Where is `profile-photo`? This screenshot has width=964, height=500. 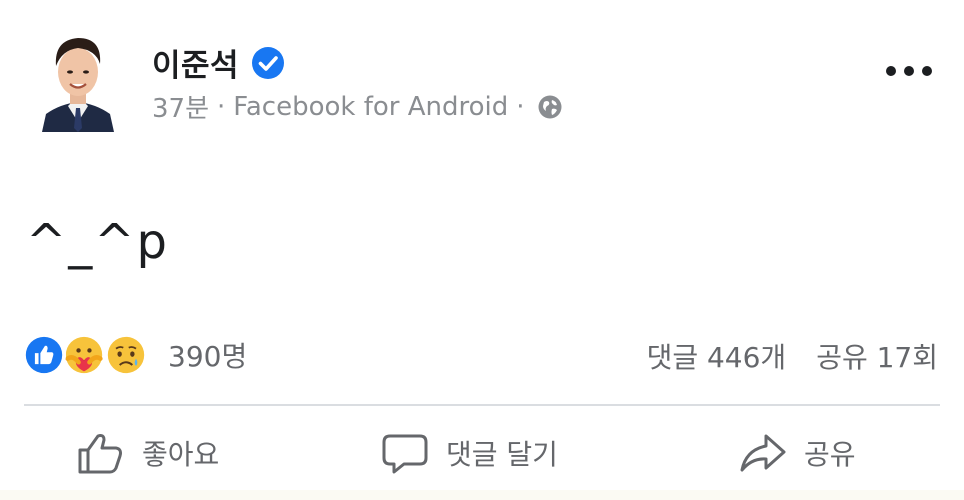 profile-photo is located at coordinates (78, 77).